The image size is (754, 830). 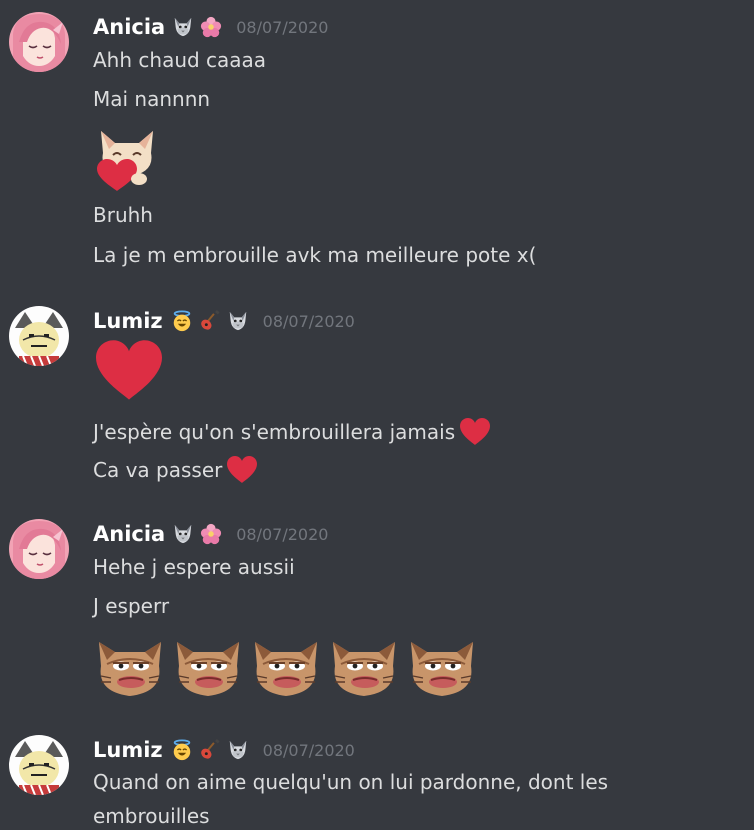 What do you see at coordinates (129, 371) in the screenshot?
I see `heart-emote` at bounding box center [129, 371].